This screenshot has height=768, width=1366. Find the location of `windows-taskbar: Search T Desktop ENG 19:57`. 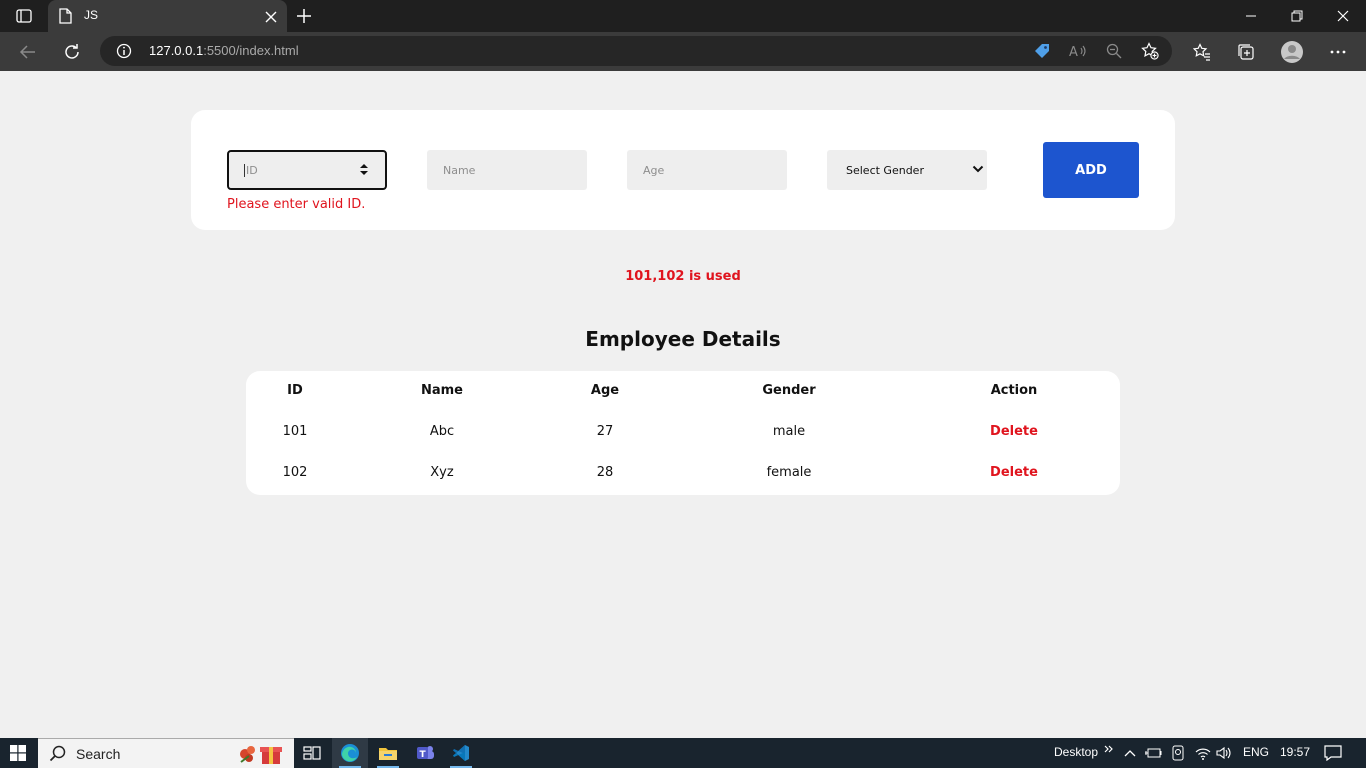

windows-taskbar: Search T Desktop ENG 19:57 is located at coordinates (683, 753).